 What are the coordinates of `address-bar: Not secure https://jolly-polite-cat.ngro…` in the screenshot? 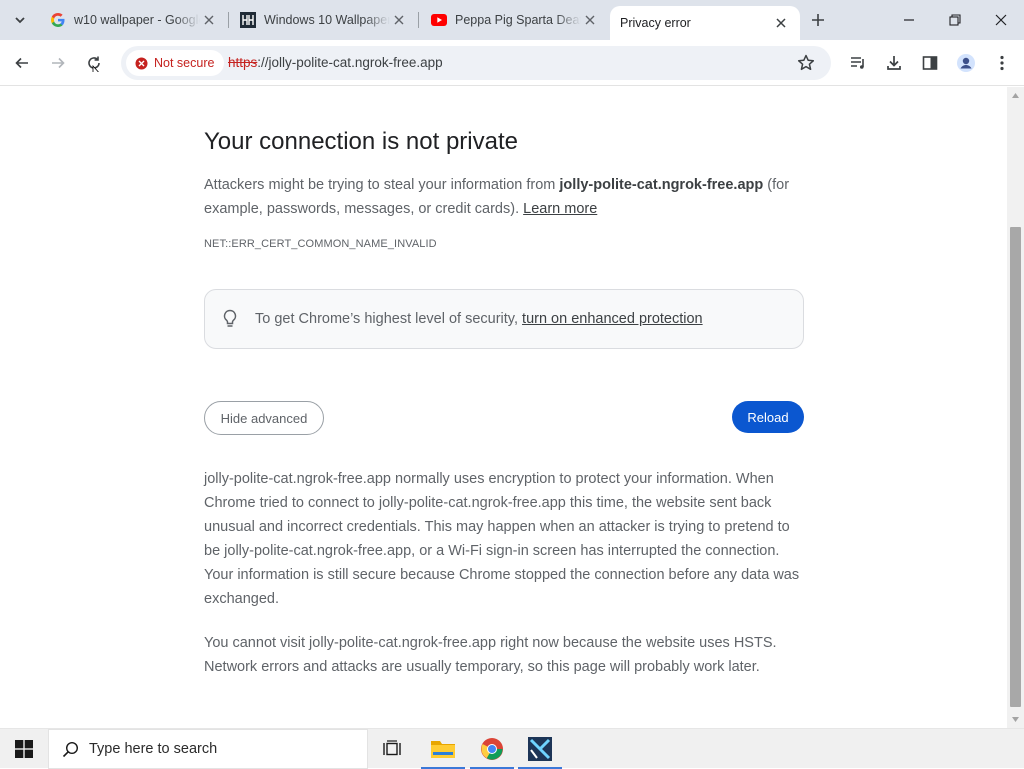 It's located at (476, 63).